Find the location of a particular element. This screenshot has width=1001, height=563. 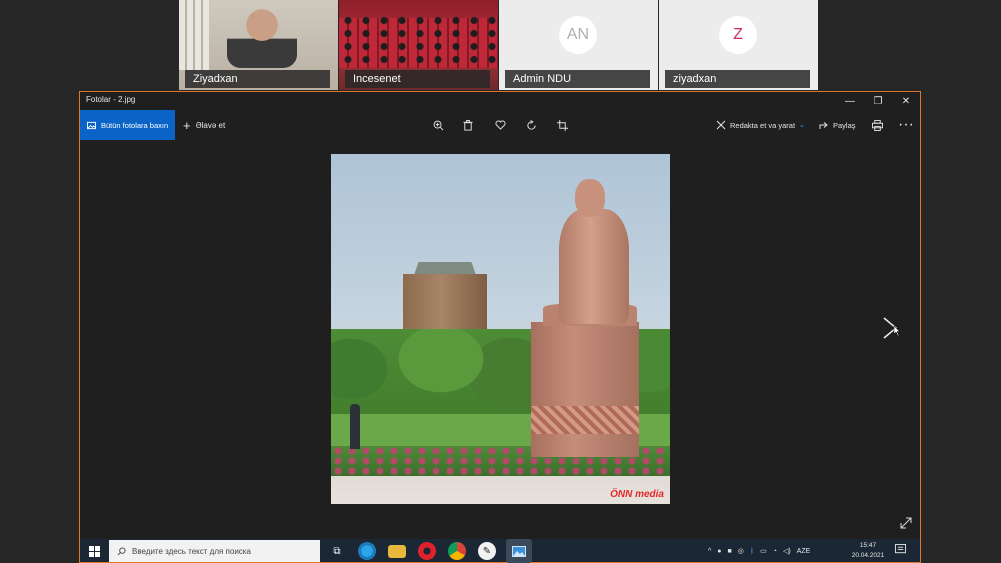

edit-create-button: Redakta et va yarat ⌄ is located at coordinates (760, 125).